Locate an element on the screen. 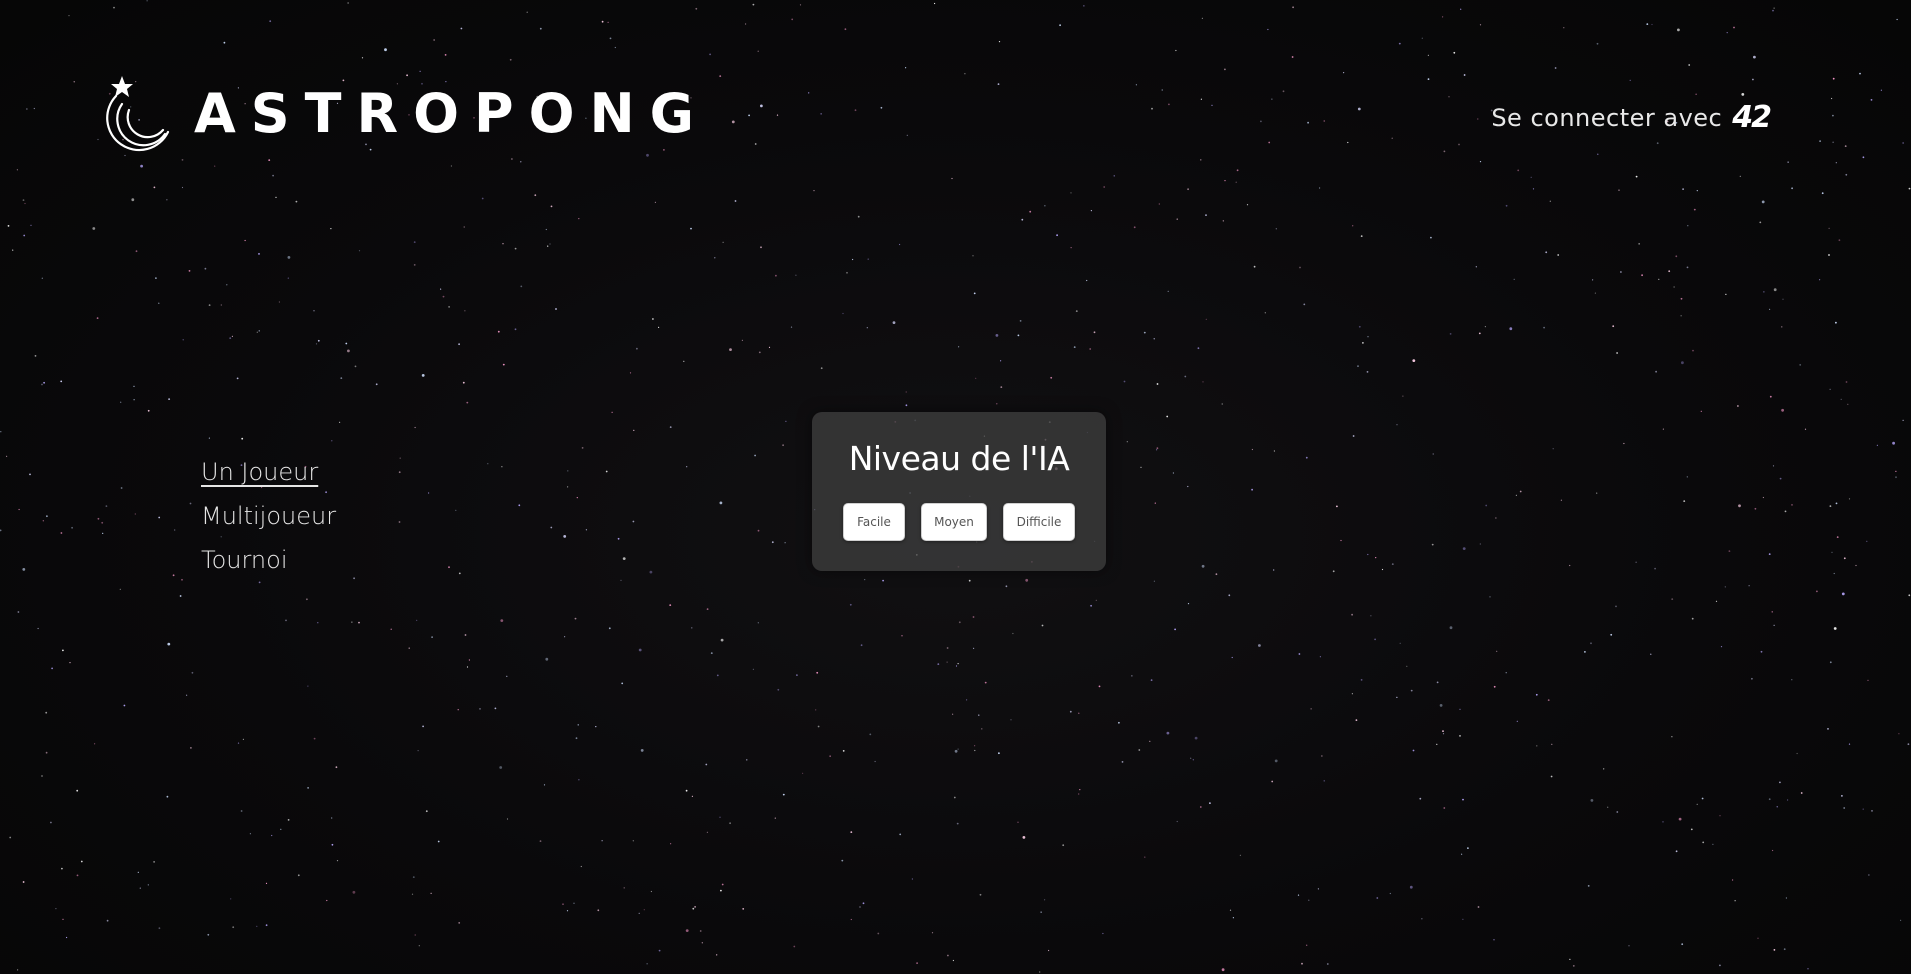 The image size is (1911, 974). hard-button: Difficile is located at coordinates (1039, 522).